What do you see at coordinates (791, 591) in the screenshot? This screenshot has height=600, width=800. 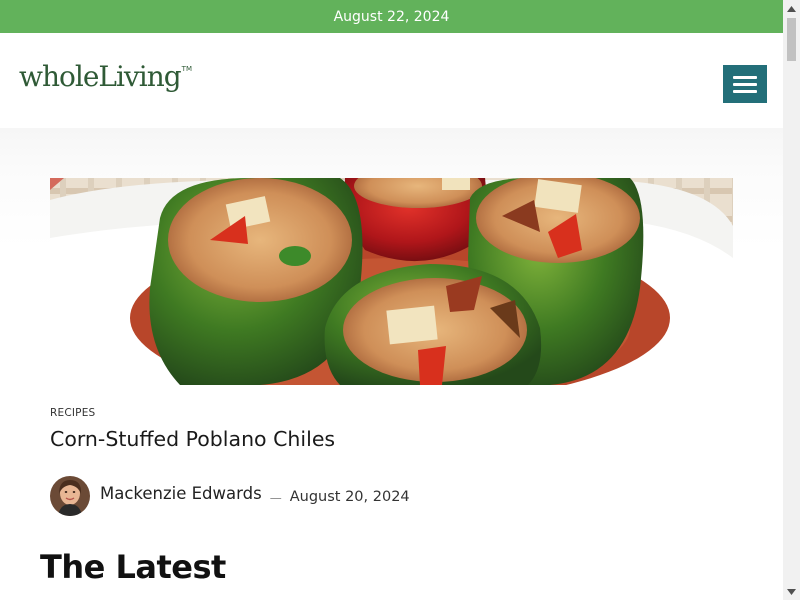 I see `scroll-down-arrow-icon` at bounding box center [791, 591].